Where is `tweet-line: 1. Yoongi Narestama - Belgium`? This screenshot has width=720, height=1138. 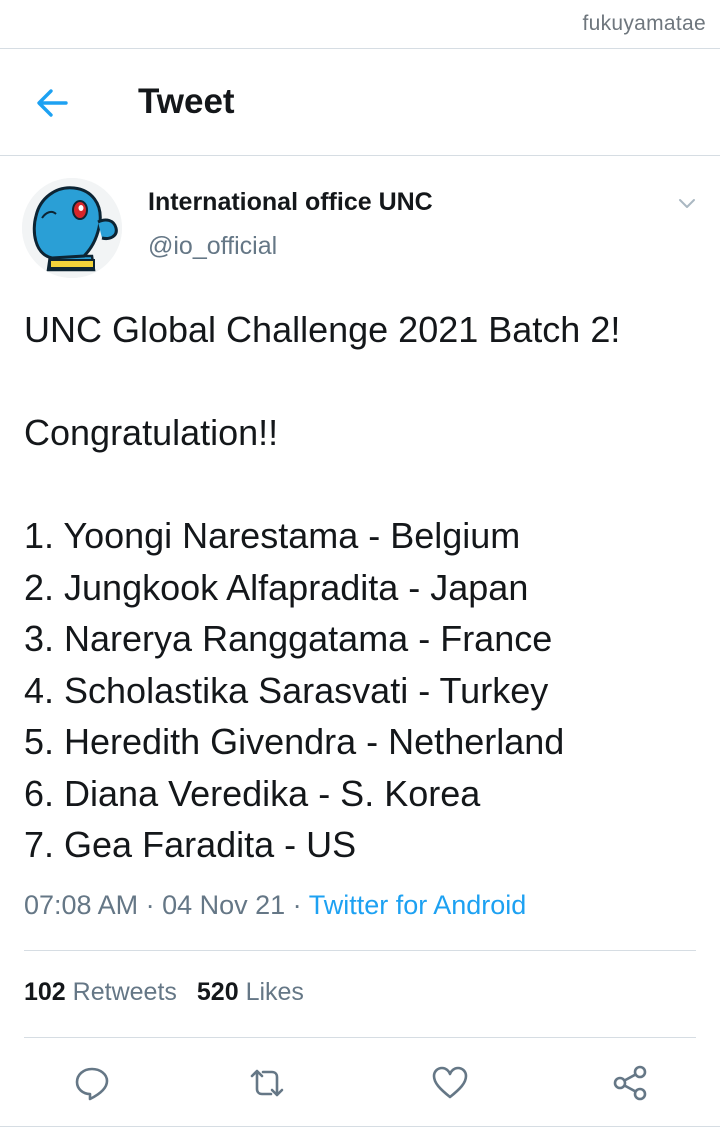
tweet-line: 1. Yoongi Narestama - Belgium is located at coordinates (272, 535).